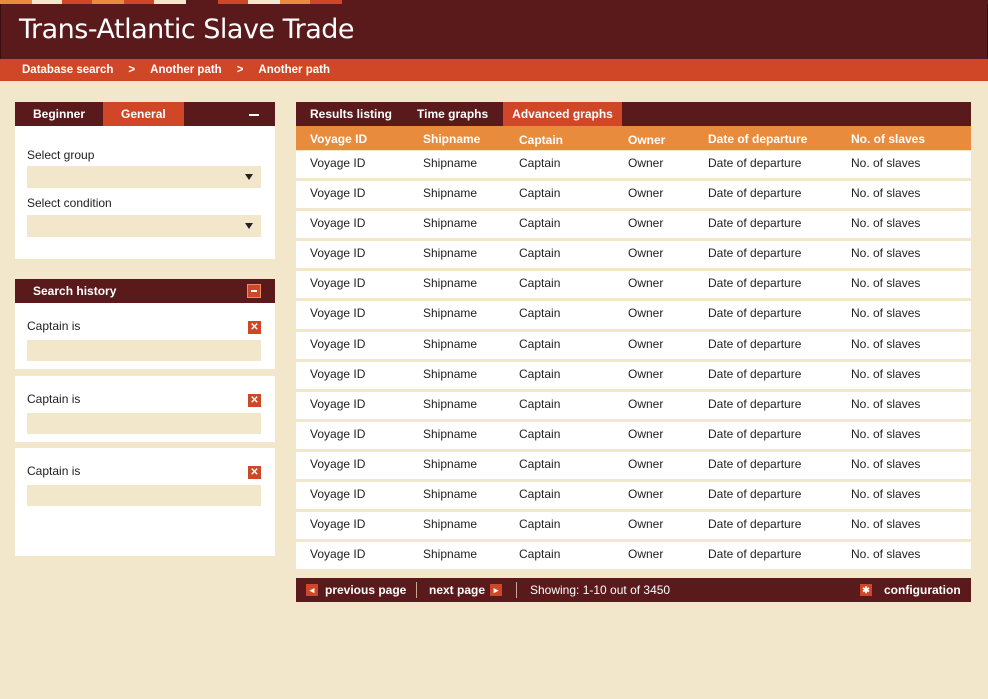 The image size is (988, 699). Describe the element at coordinates (646, 140) in the screenshot. I see `column-header: Owner` at that location.